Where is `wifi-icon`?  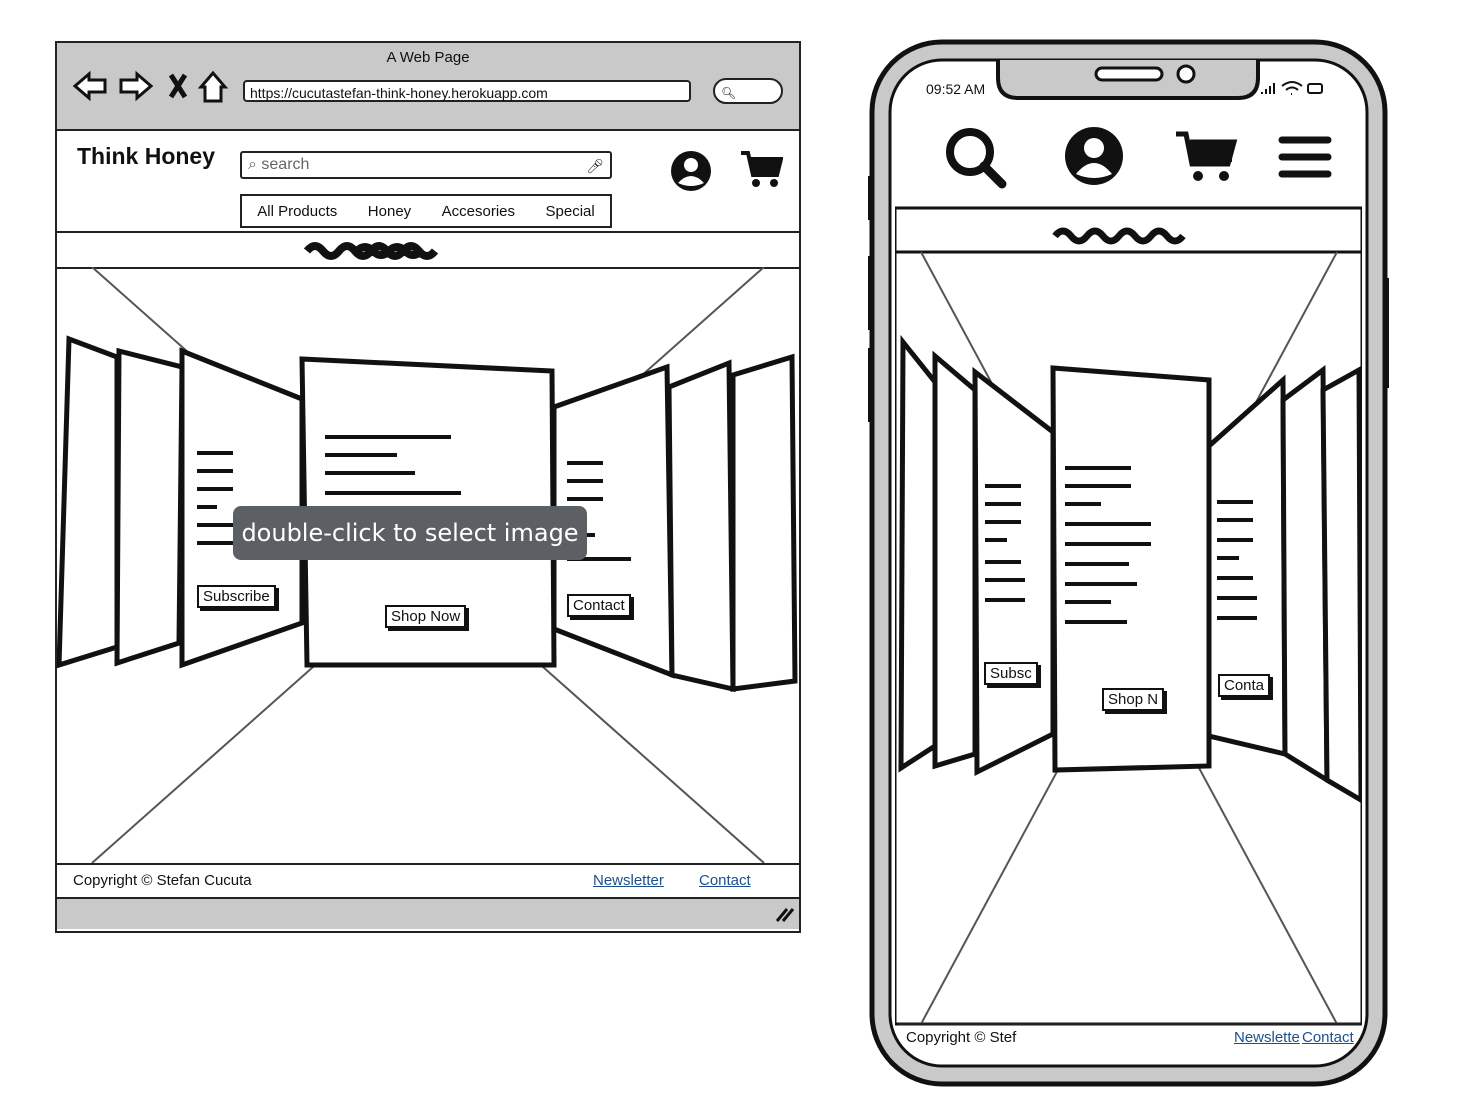
wifi-icon is located at coordinates (1292, 88).